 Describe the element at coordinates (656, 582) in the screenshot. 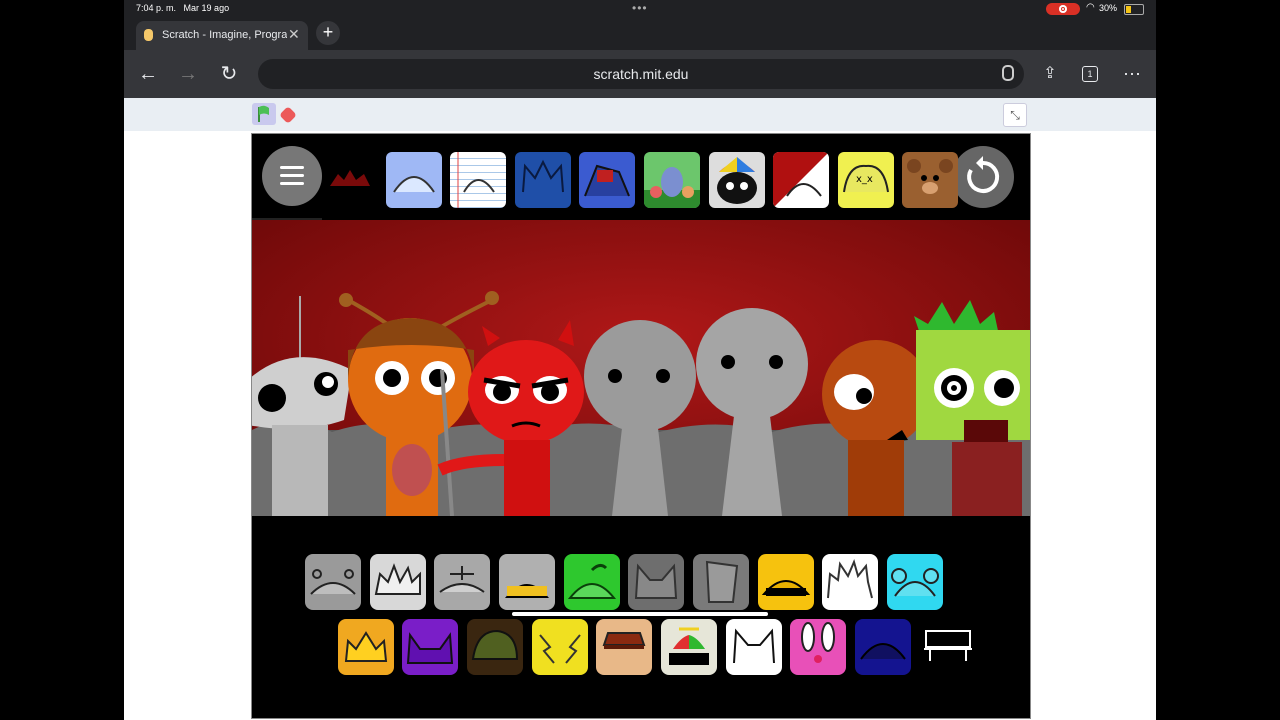

I see `head-tile-gray-cat` at that location.